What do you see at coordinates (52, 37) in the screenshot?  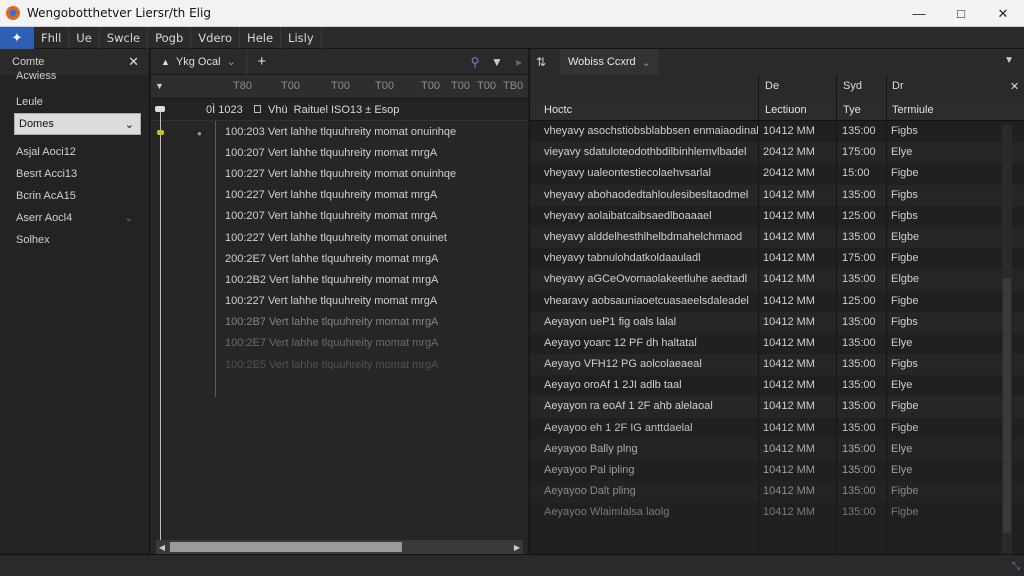 I see `menu-file: Fhll` at bounding box center [52, 37].